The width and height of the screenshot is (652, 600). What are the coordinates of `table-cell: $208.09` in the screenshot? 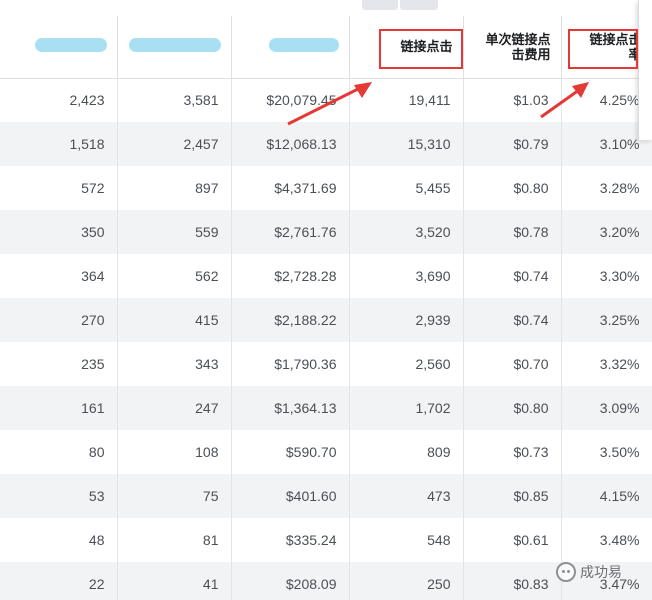 It's located at (290, 581).